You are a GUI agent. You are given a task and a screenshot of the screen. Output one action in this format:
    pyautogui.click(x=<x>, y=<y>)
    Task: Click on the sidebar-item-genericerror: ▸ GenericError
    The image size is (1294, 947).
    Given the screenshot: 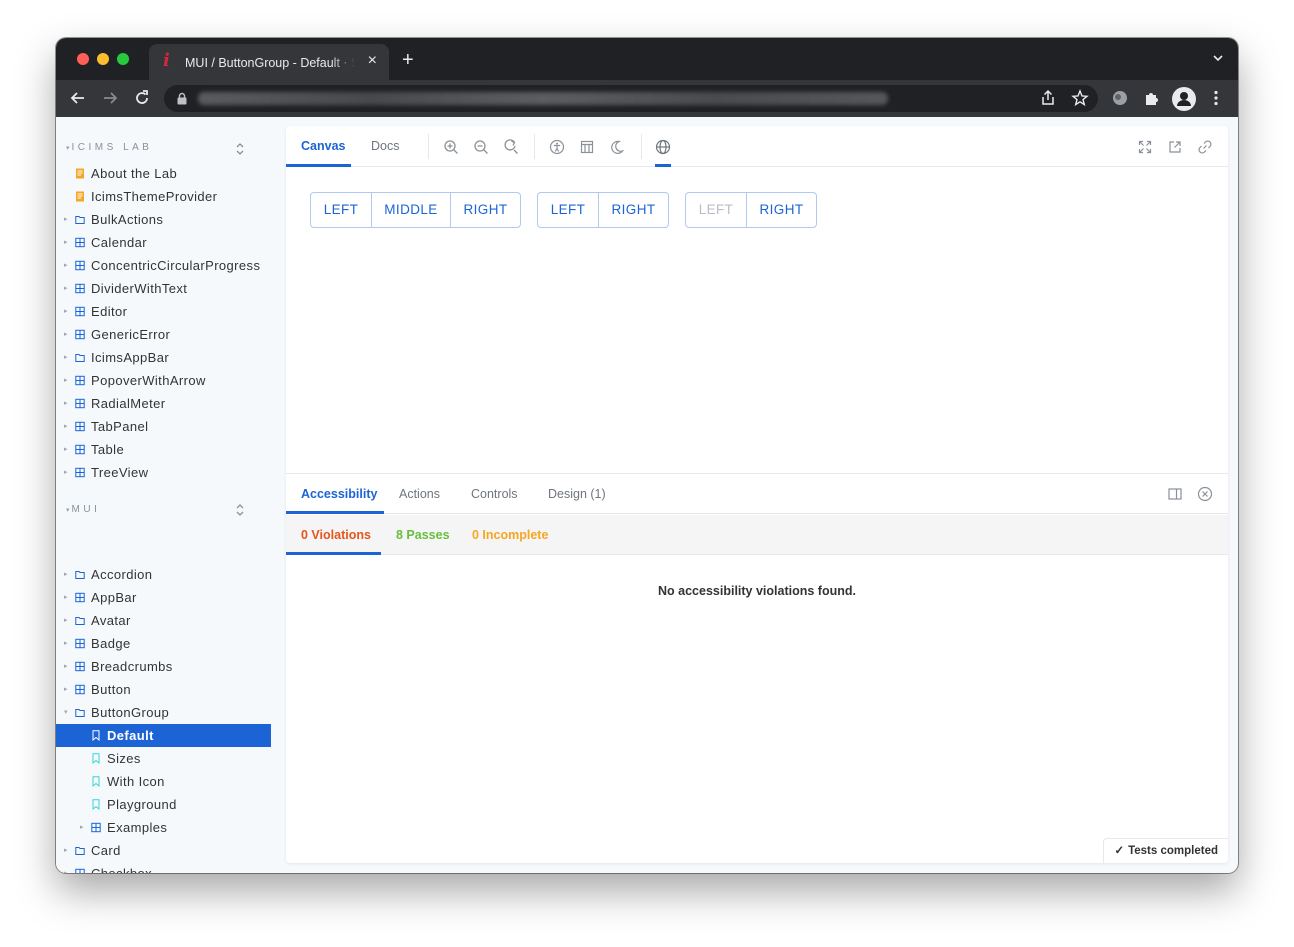 What is the action you would take?
    pyautogui.click(x=163, y=334)
    